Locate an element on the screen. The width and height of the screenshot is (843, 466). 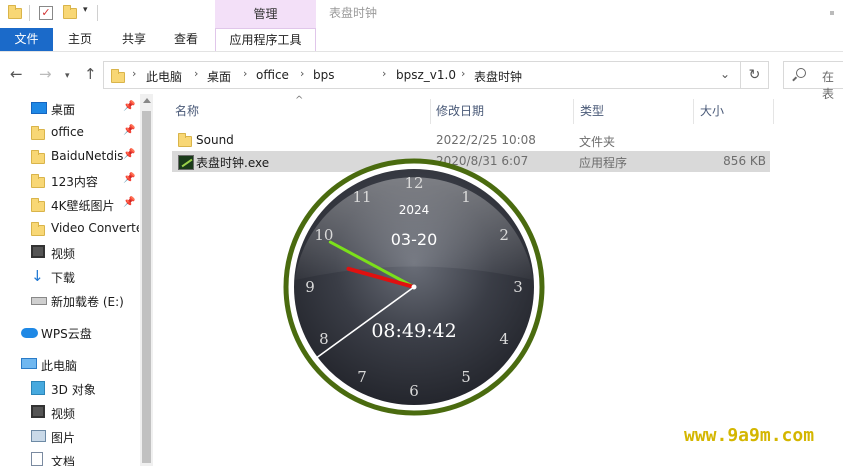
clock-numeral: 7 is located at coordinates (362, 377).